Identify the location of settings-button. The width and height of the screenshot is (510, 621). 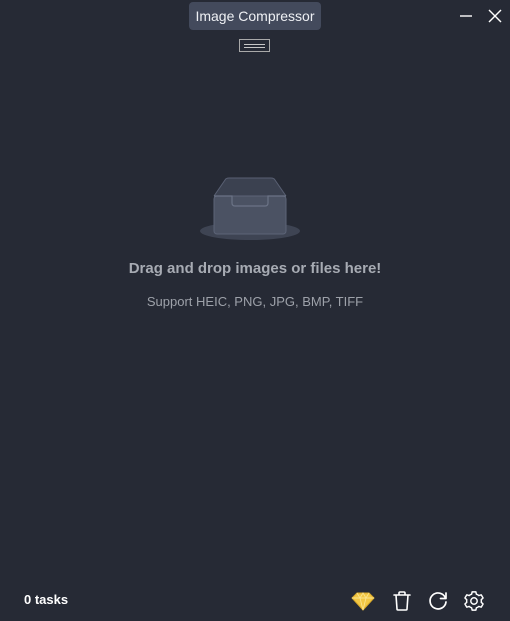
(474, 601).